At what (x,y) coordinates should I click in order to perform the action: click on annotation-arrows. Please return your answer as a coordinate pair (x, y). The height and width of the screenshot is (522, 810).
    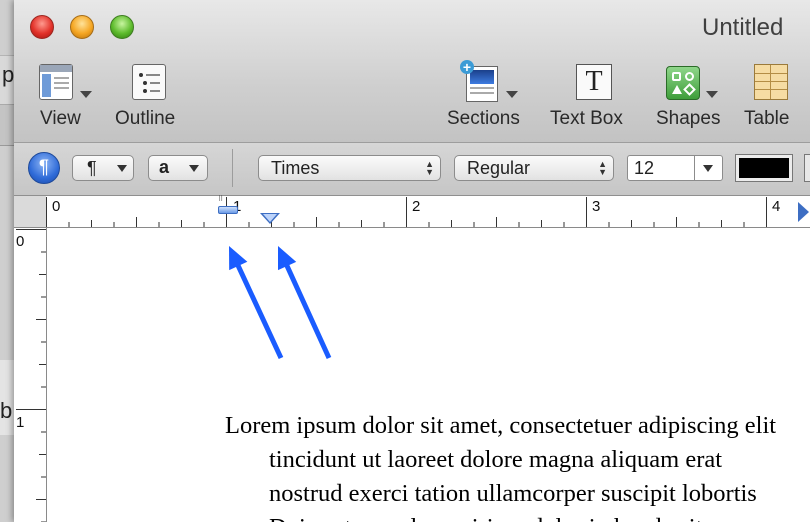
    Looking at the image, I should click on (280, 303).